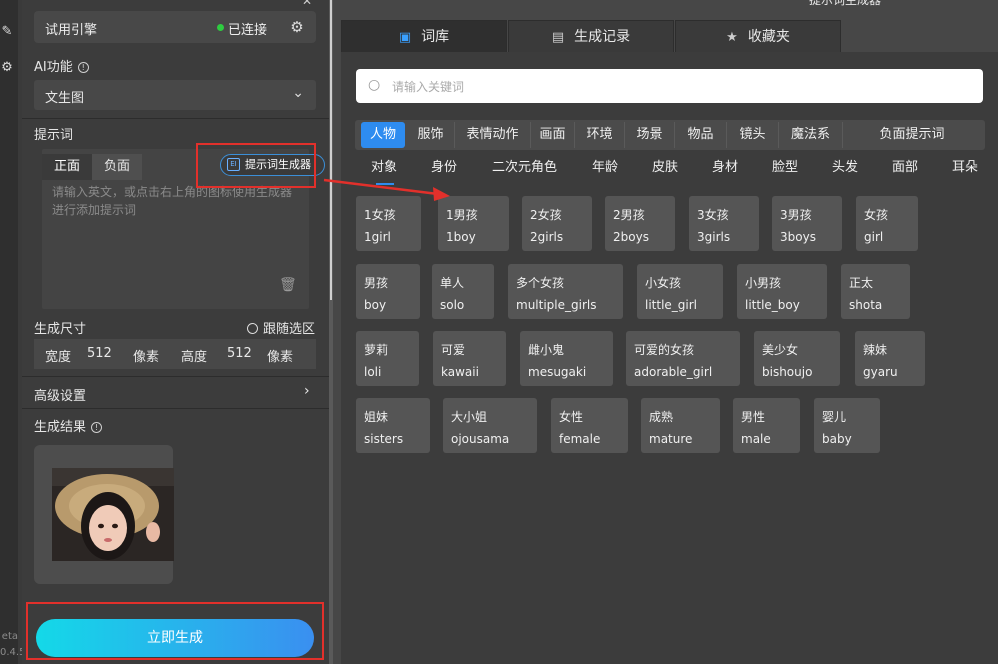 Image resolution: width=998 pixels, height=664 pixels. I want to click on tag-chip: 男孩 boy, so click(388, 291).